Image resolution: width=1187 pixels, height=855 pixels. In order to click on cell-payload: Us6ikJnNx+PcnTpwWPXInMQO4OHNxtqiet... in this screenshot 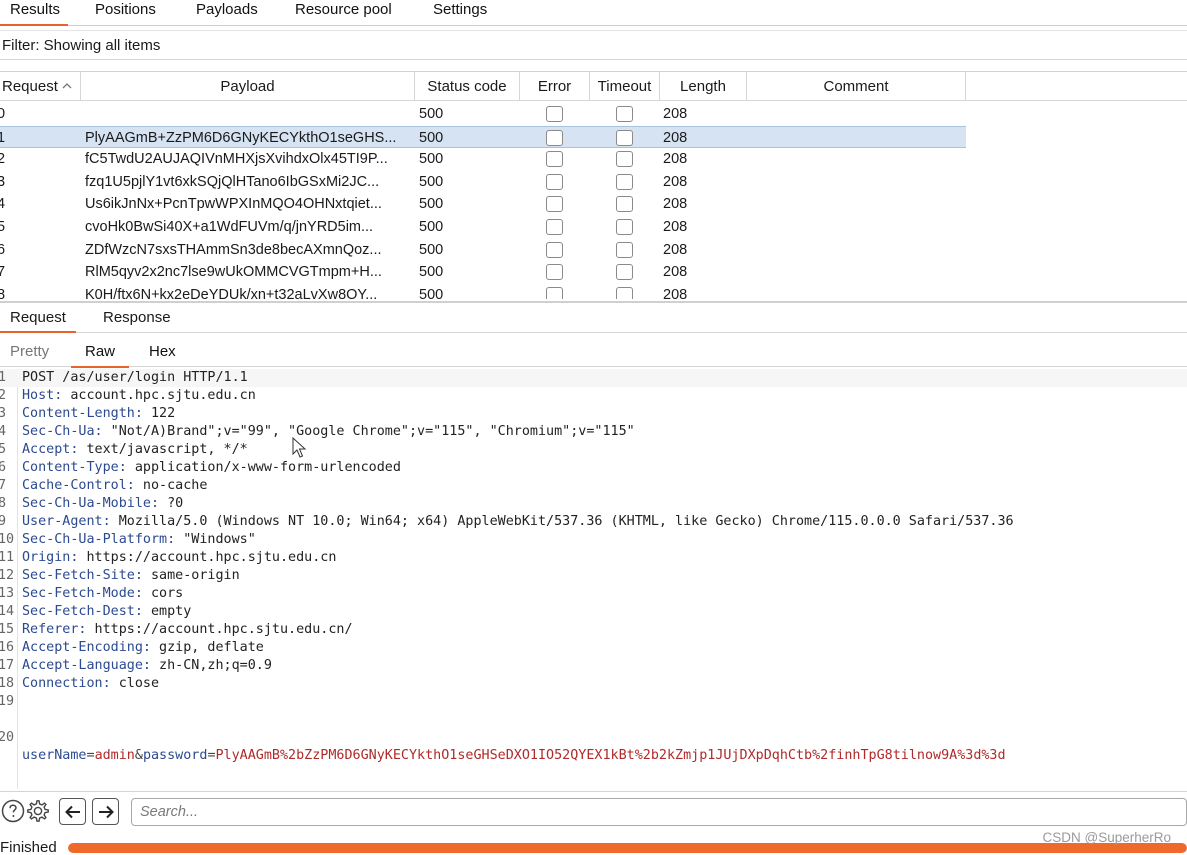, I will do `click(233, 204)`.